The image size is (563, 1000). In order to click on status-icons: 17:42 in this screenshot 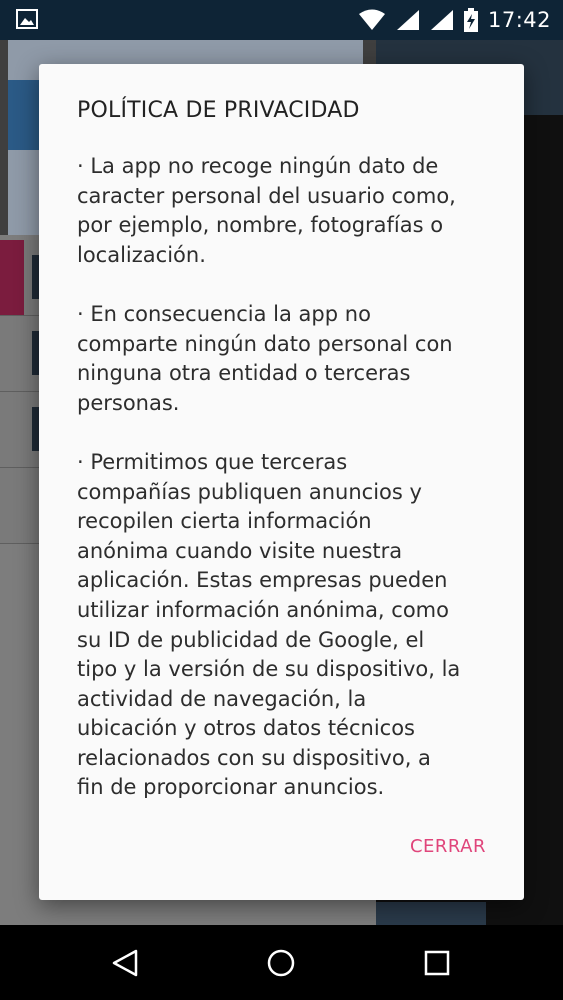, I will do `click(454, 20)`.